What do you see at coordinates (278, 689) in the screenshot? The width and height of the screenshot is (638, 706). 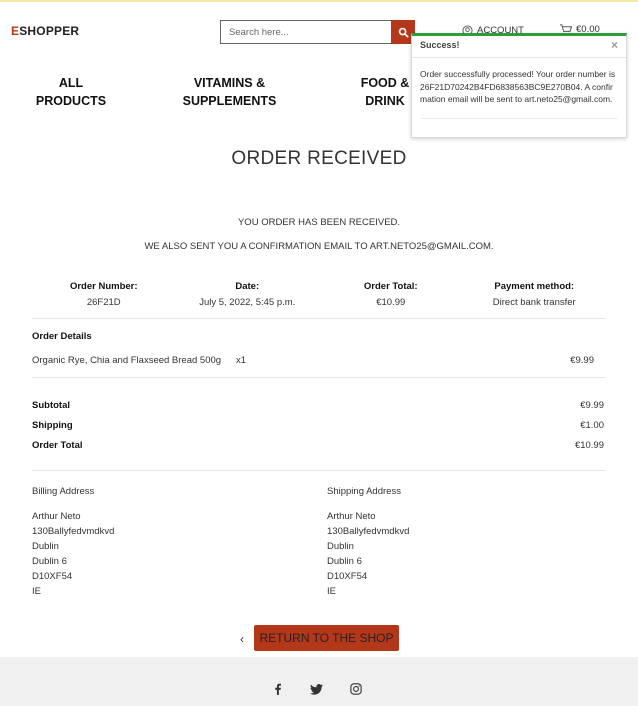 I see `facebook-icon` at bounding box center [278, 689].